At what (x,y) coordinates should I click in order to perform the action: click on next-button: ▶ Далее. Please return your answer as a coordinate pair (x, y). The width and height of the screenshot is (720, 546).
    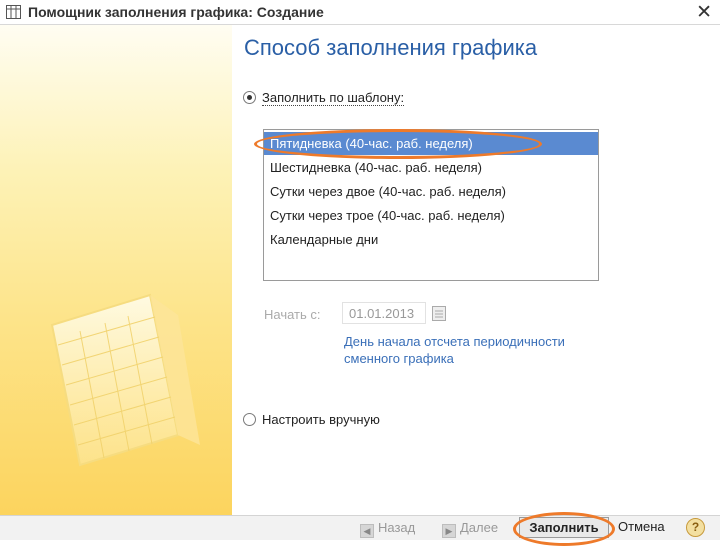
    Looking at the image, I should click on (470, 529).